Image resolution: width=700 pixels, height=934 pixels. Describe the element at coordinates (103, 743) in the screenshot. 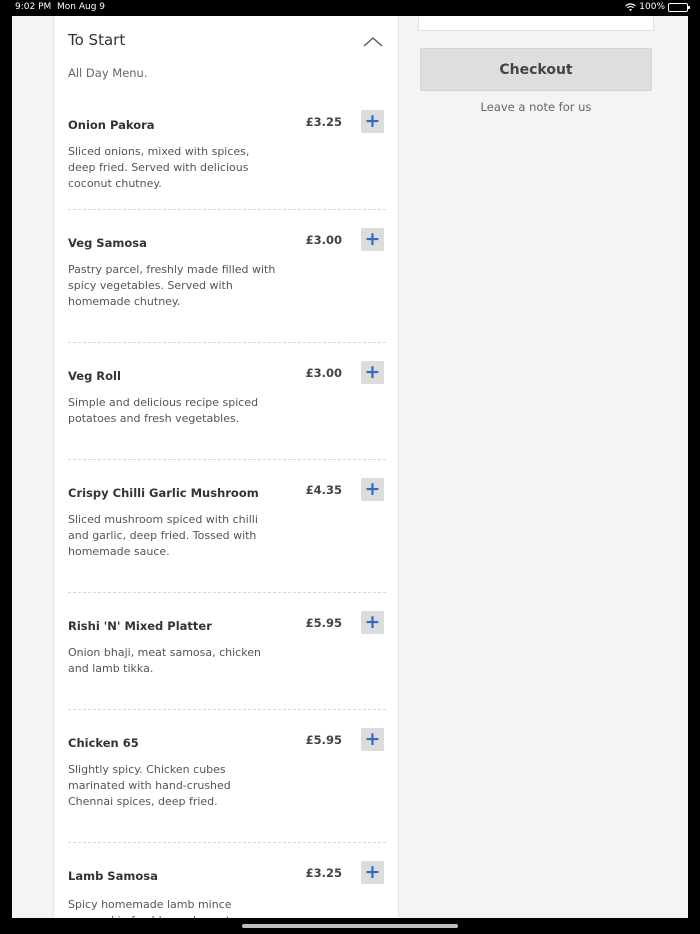

I see `item-name: Chicken 65` at that location.